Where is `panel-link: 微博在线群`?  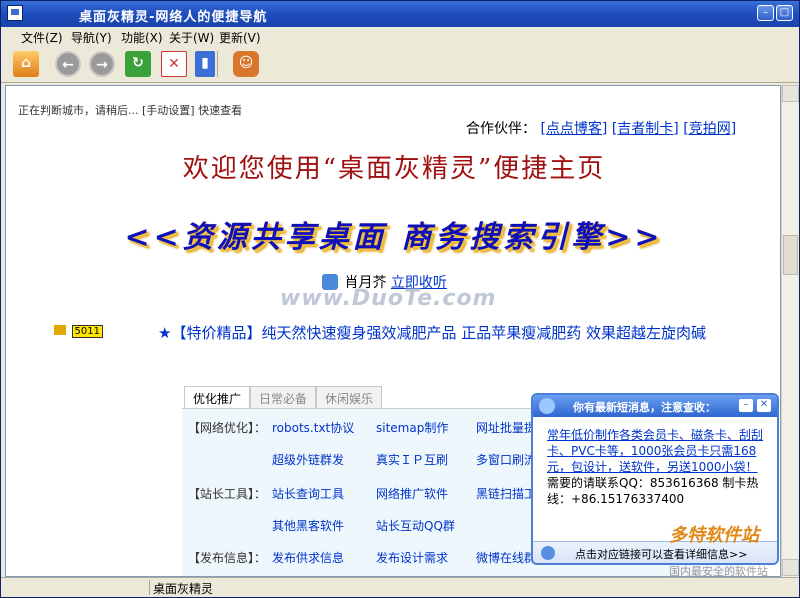 panel-link: 微博在线群 is located at coordinates (506, 557).